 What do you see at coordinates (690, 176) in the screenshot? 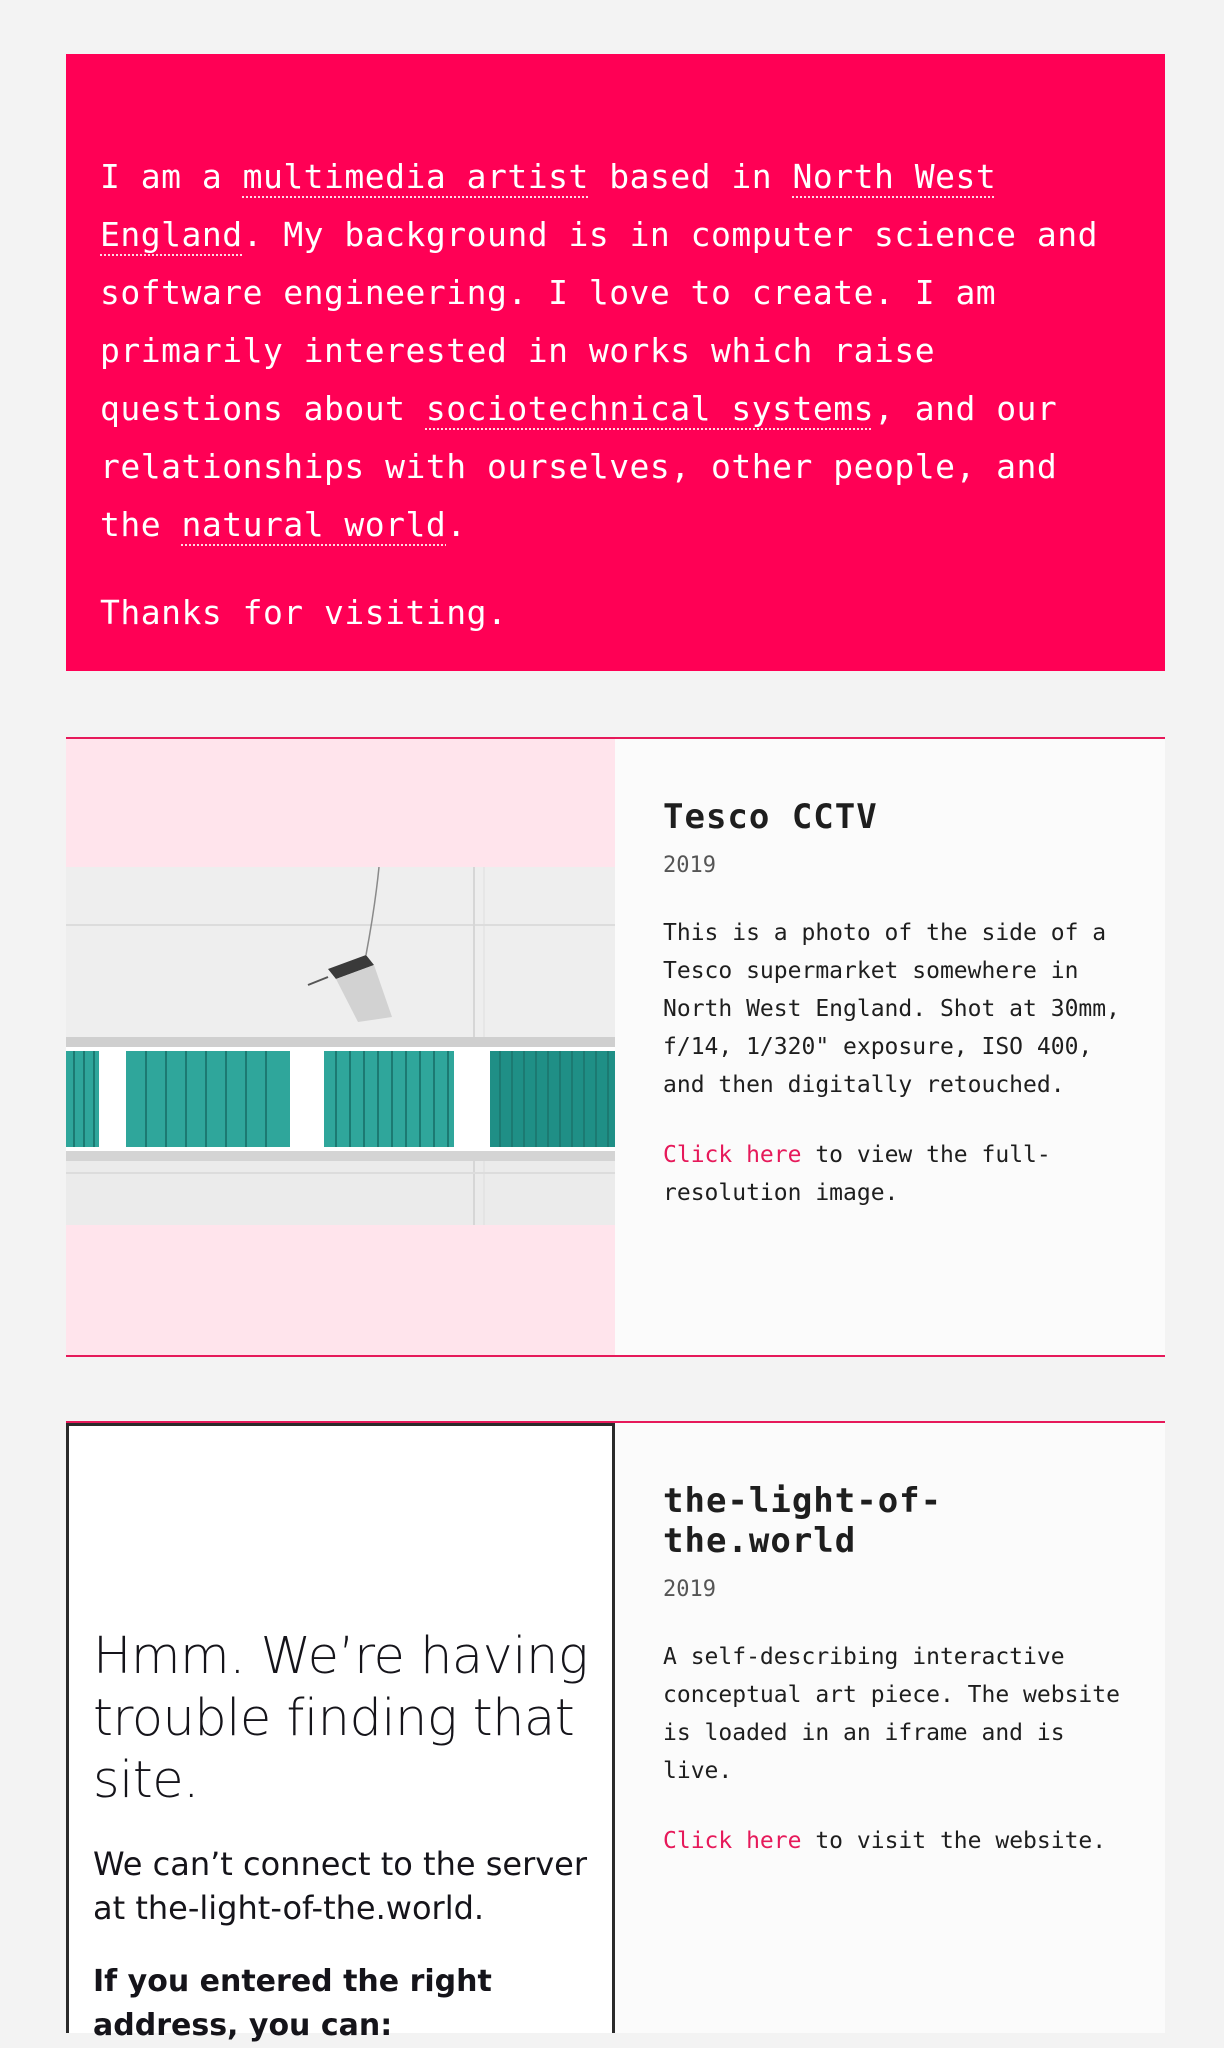
I see `intro-text-segment: based in` at bounding box center [690, 176].